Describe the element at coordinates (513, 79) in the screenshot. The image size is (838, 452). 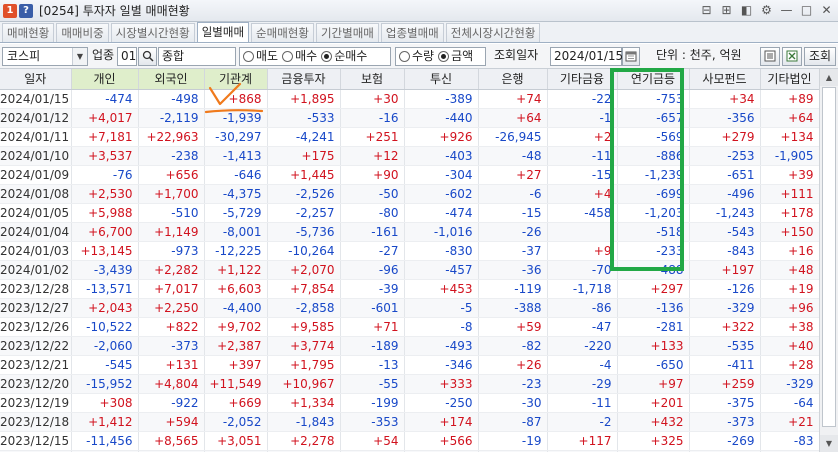
I see `column-header: 은행` at that location.